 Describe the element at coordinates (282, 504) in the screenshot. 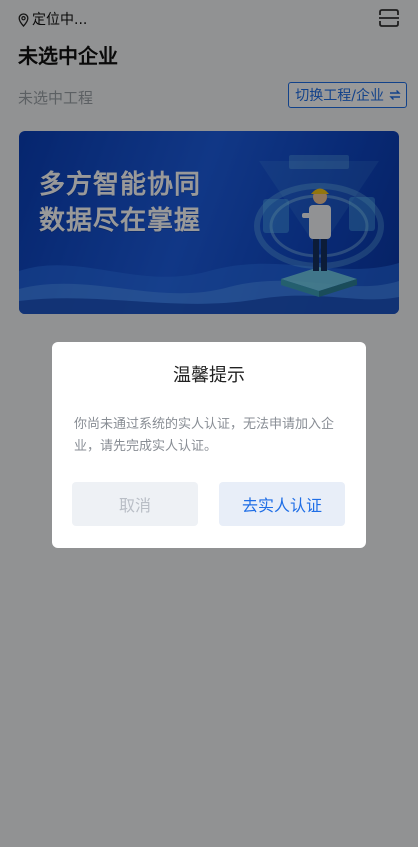

I see `go-verify-button: 去实人认证` at that location.